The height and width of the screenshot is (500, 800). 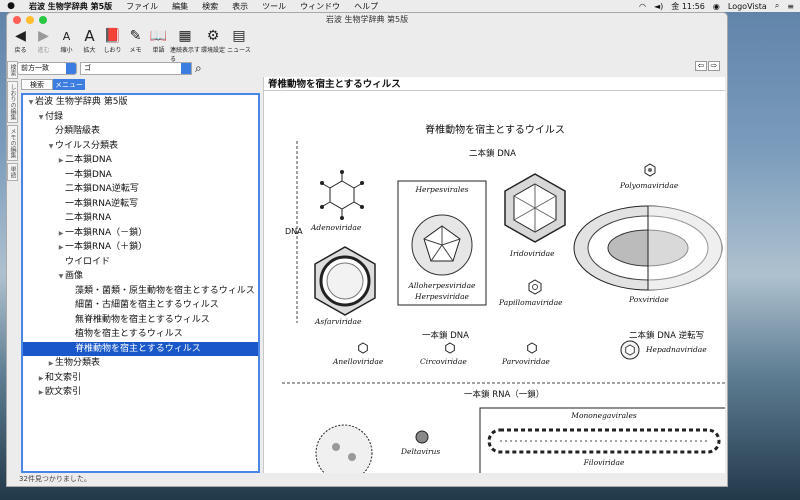 What do you see at coordinates (336, 227) in the screenshot?
I see `label-adenoviridae: Adenoviridae` at bounding box center [336, 227].